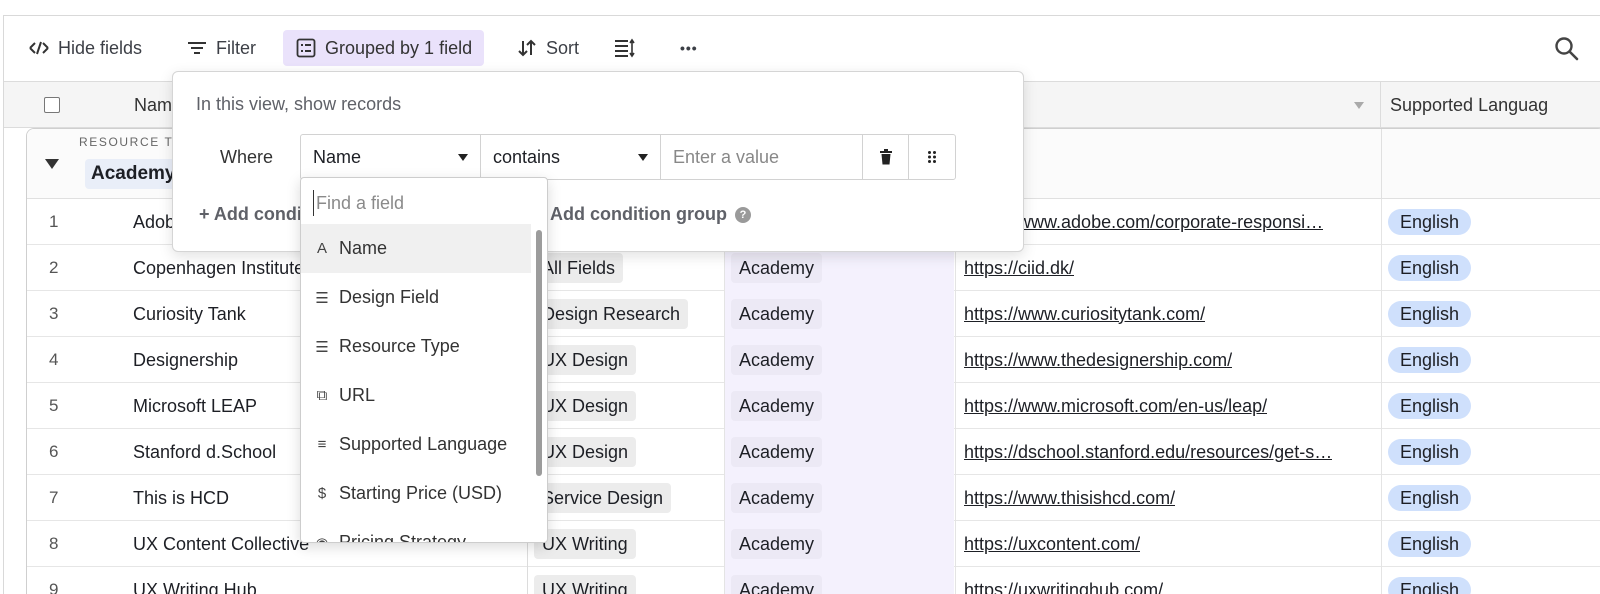 The width and height of the screenshot is (1600, 594). Describe the element at coordinates (689, 48) in the screenshot. I see `more-options-button: •••` at that location.